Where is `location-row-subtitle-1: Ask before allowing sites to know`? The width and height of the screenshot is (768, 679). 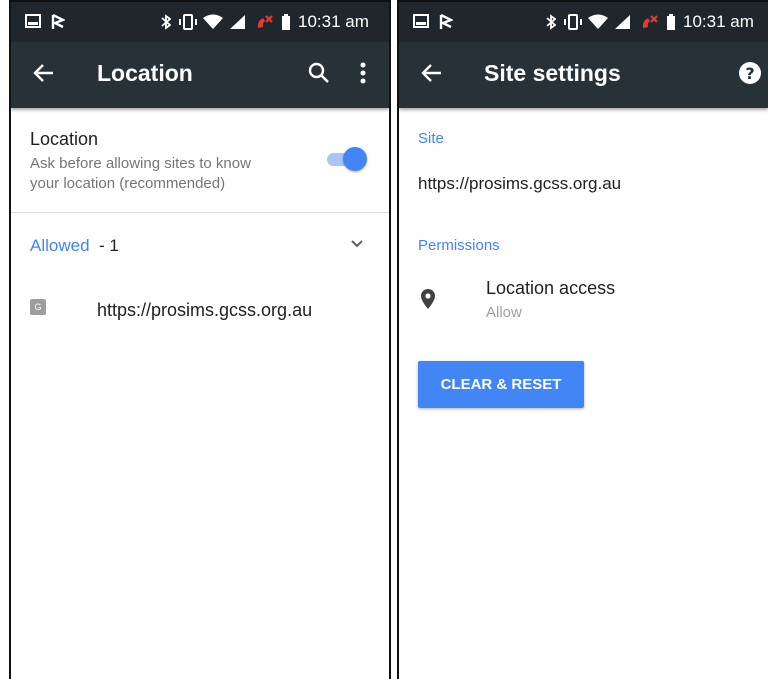
location-row-subtitle-1: Ask before allowing sites to know is located at coordinates (140, 163).